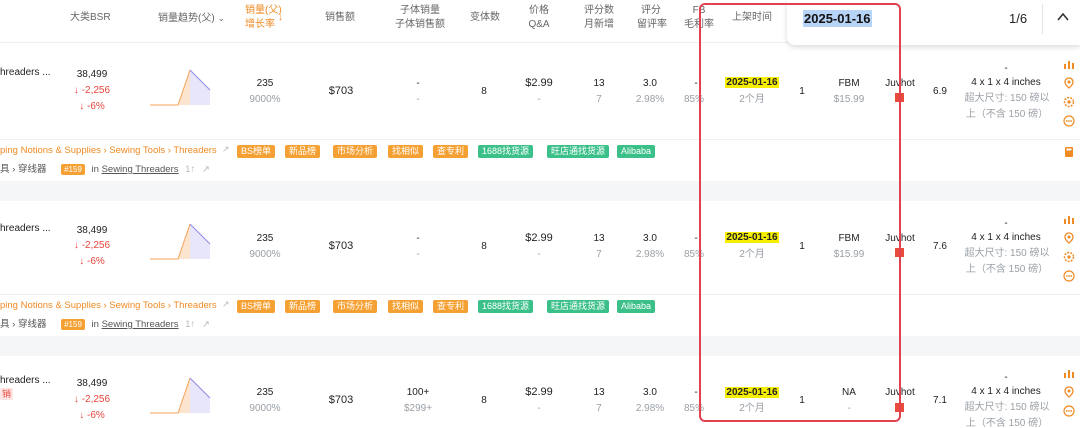 The image size is (1080, 428). I want to click on review-rate: 2.98%, so click(650, 408).